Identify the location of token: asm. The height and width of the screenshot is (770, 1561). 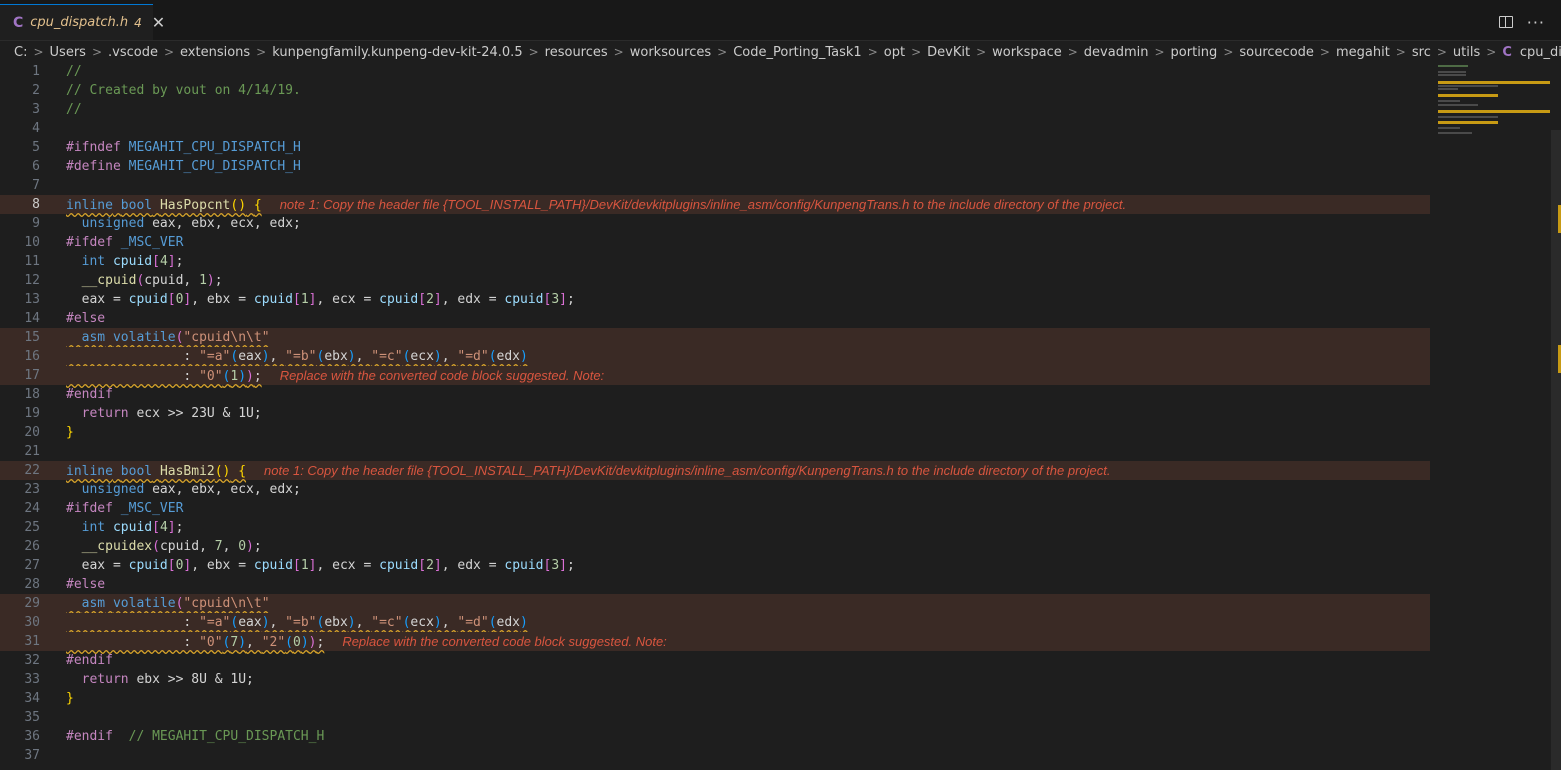
(93, 603).